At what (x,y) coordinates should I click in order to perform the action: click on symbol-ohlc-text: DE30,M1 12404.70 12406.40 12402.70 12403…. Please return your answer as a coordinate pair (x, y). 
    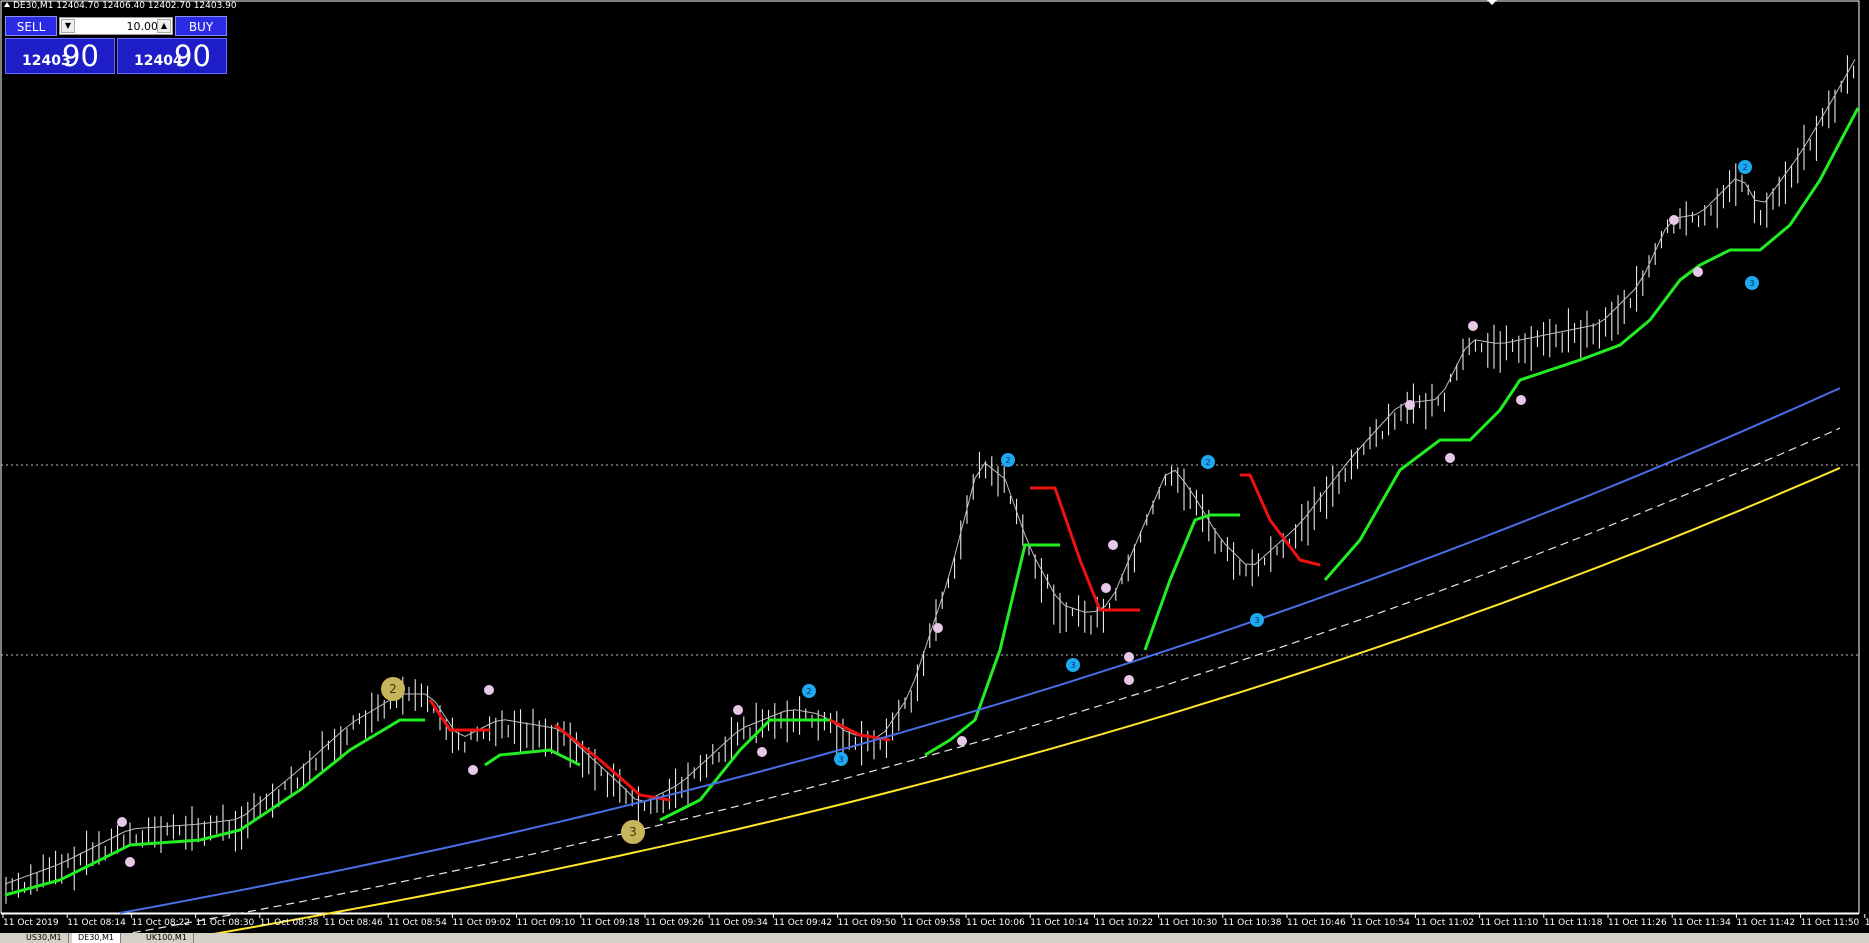
    Looking at the image, I should click on (125, 6).